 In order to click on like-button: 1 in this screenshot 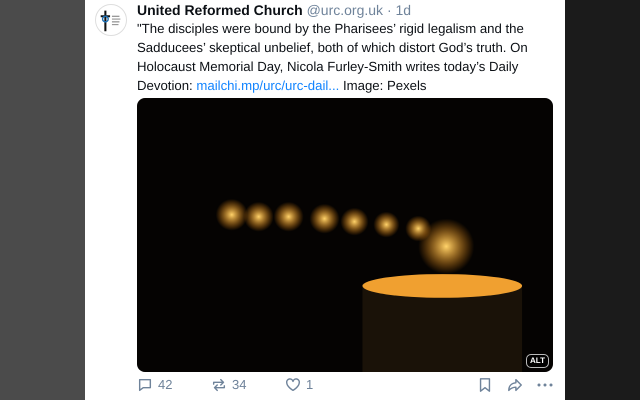, I will do `click(322, 385)`.